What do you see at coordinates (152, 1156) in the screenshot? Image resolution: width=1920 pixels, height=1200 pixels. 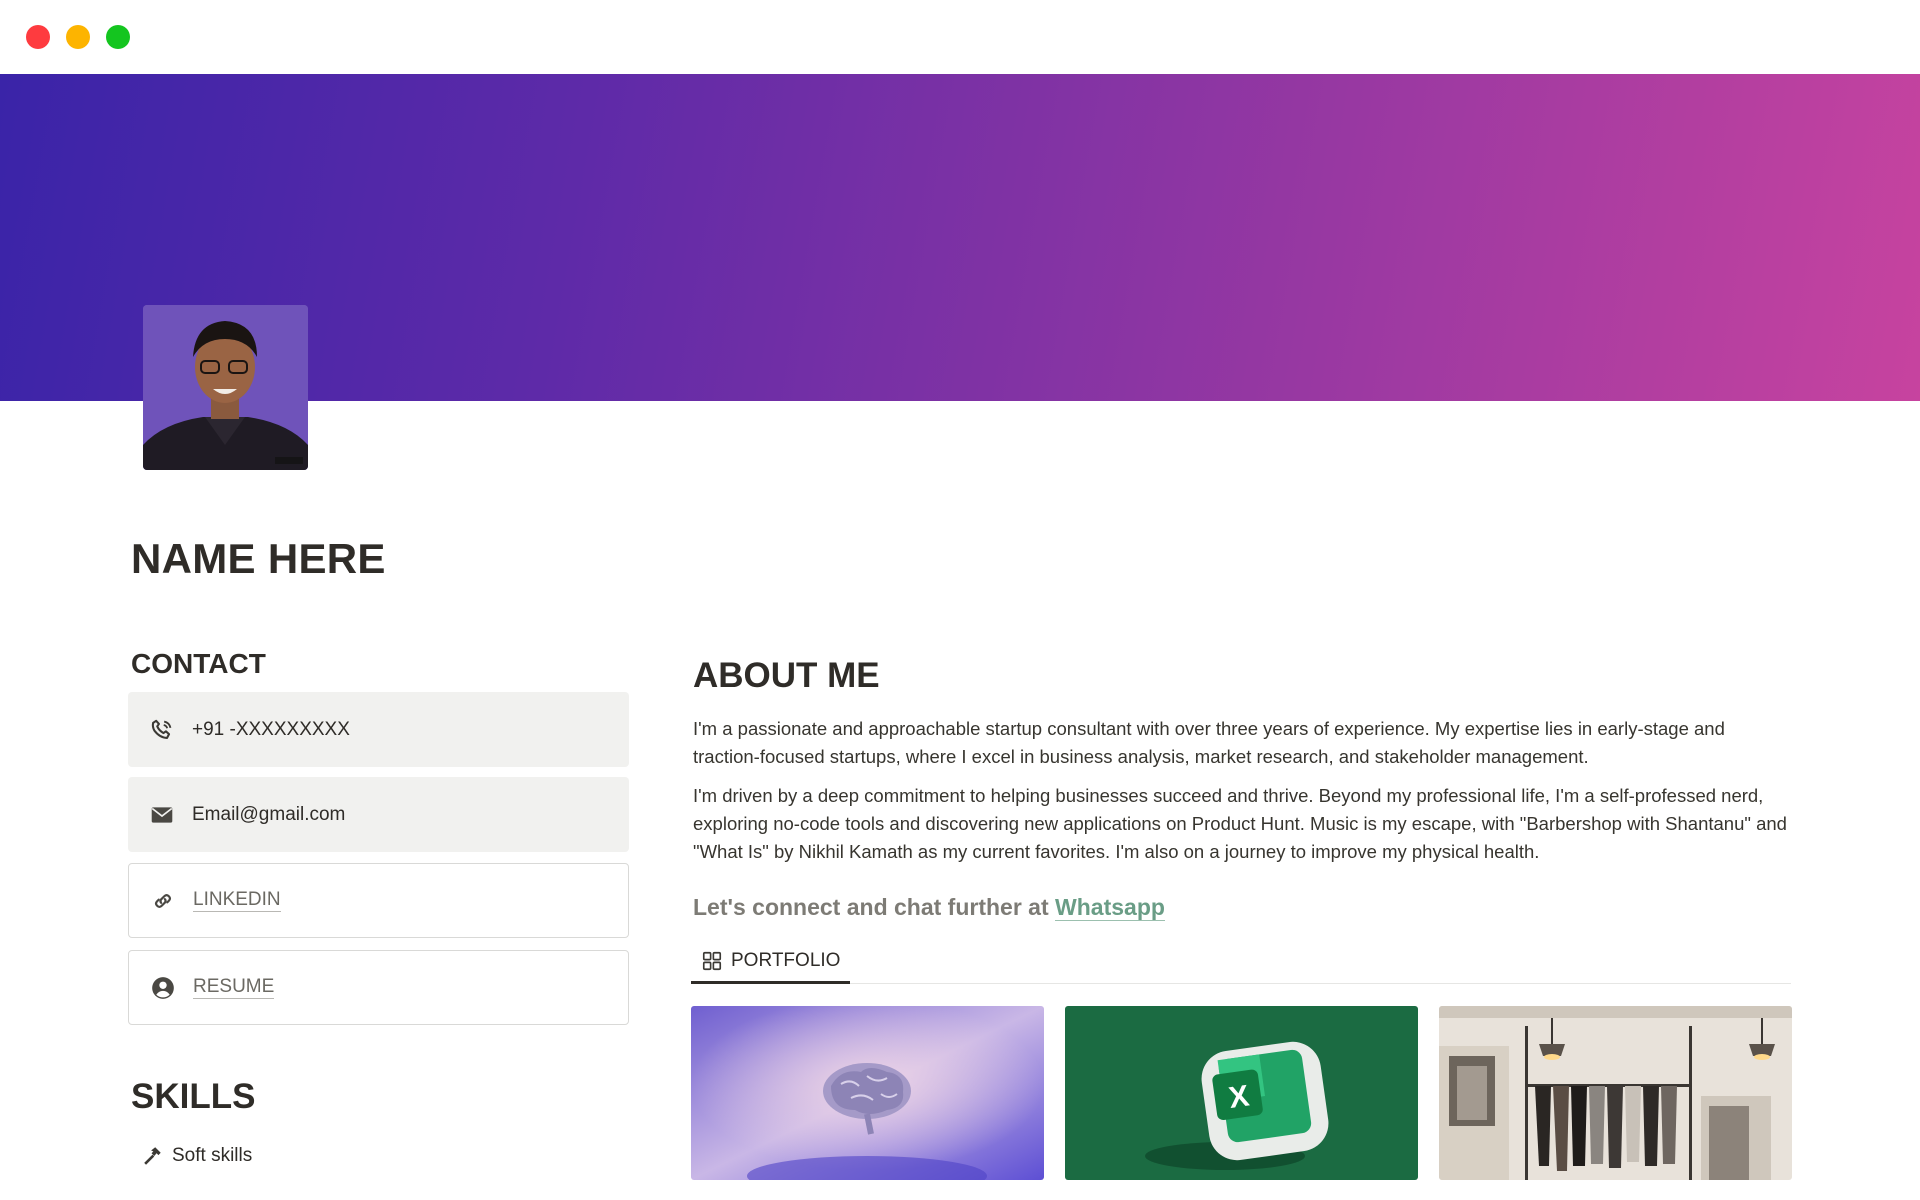 I see `hammer-icon` at bounding box center [152, 1156].